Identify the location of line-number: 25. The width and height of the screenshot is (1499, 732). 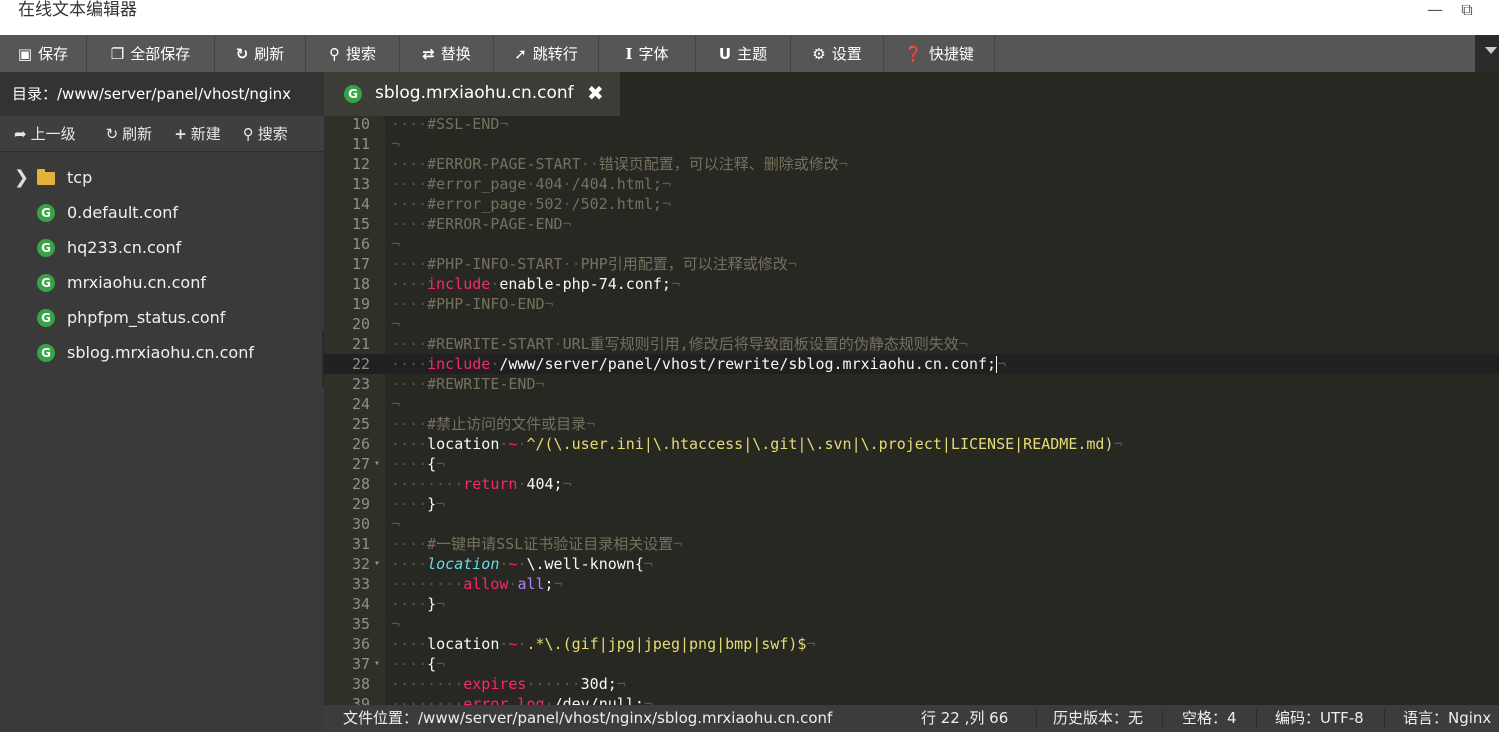
(360, 424).